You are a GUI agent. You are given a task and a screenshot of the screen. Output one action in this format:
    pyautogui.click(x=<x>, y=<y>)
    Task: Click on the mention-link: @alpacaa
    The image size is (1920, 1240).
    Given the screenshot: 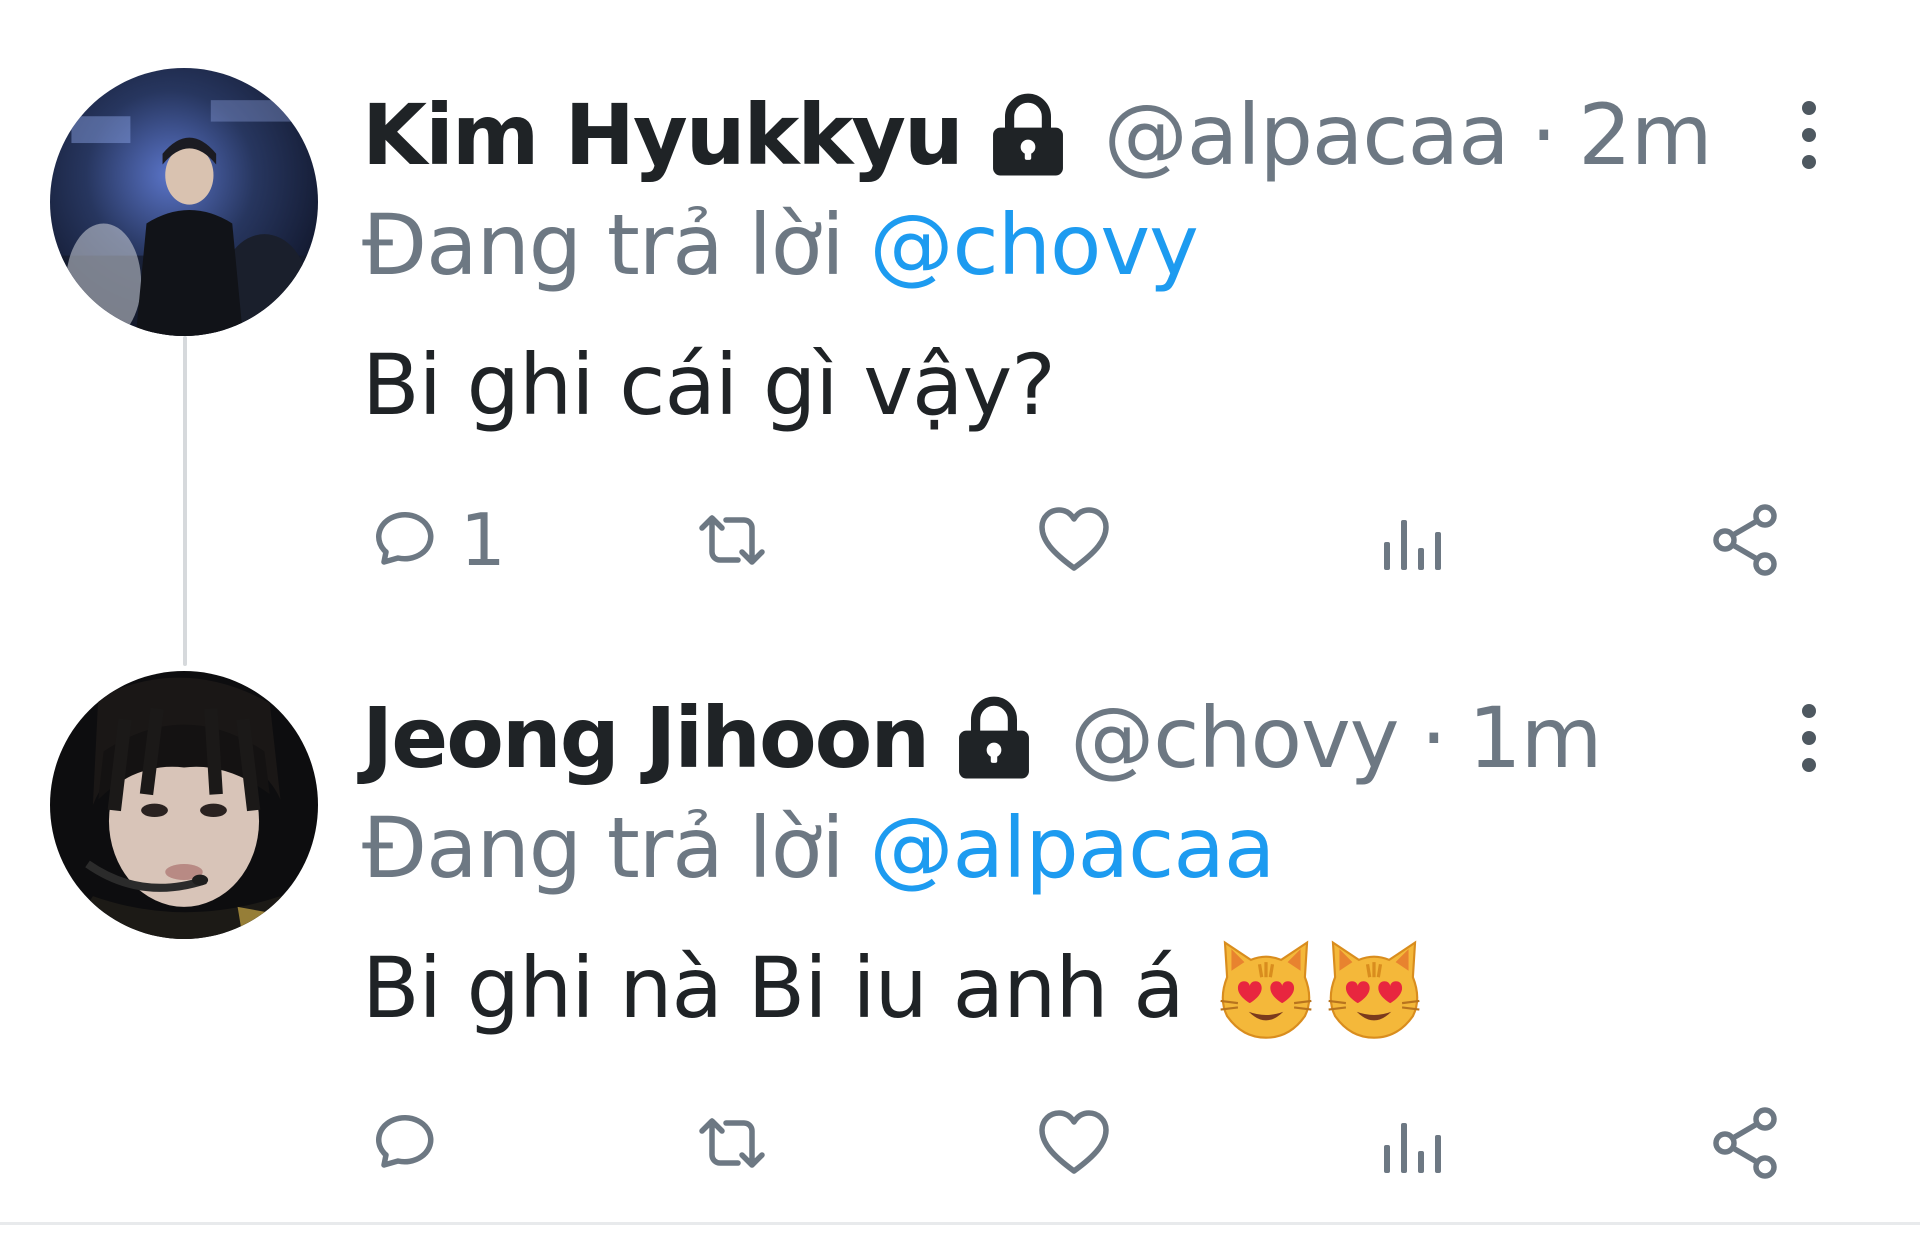 What is the action you would take?
    pyautogui.click(x=1073, y=848)
    